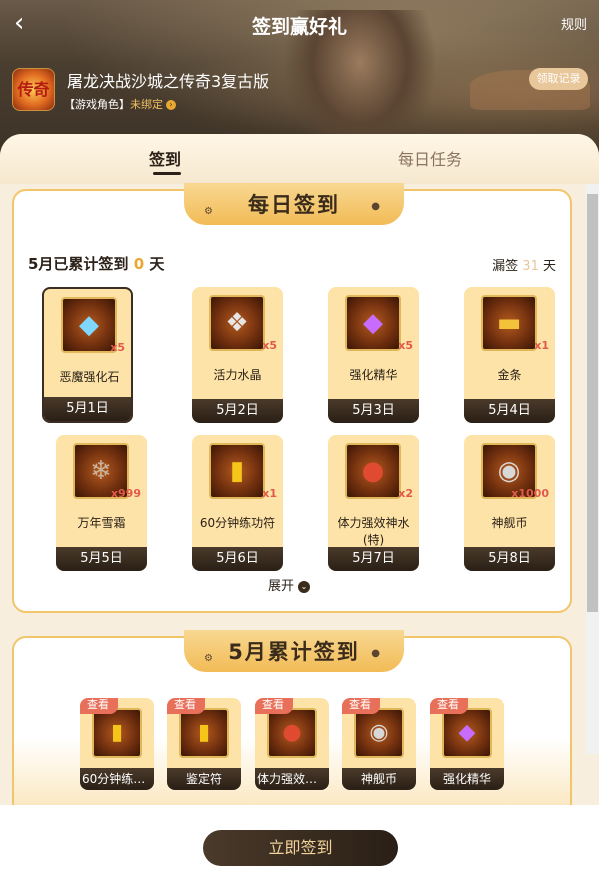 This screenshot has width=599, height=886. I want to click on role-binding: 【游戏角色】未绑定 ›, so click(120, 104).